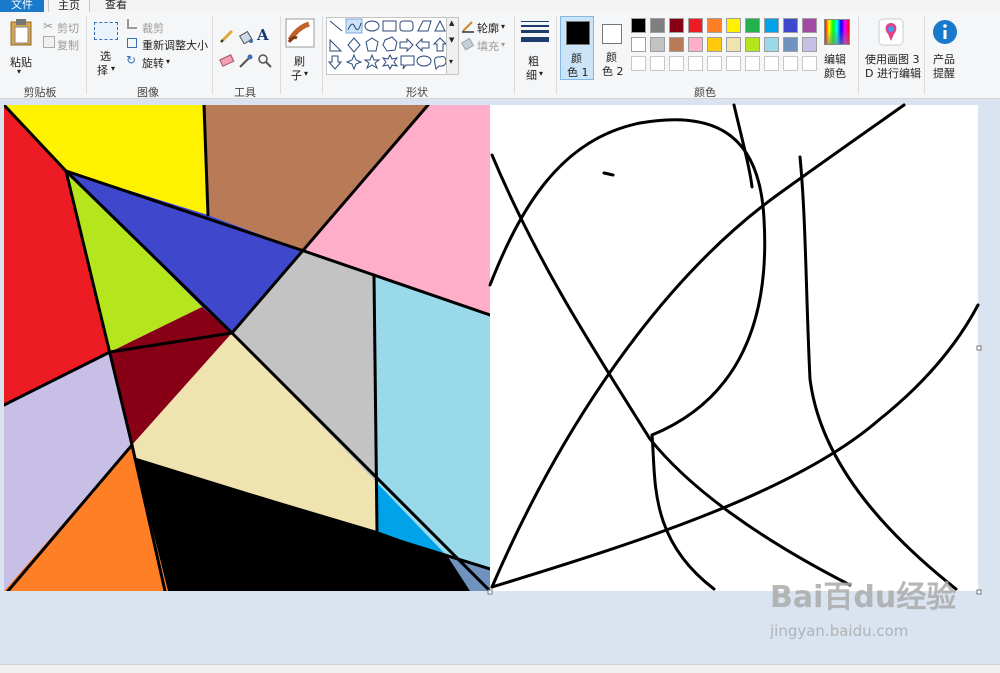  I want to click on fill-button: 填充, so click(488, 46).